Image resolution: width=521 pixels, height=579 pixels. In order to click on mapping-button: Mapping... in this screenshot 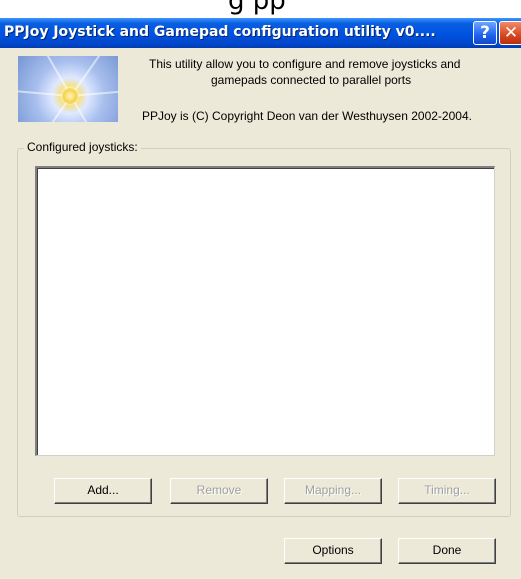, I will do `click(333, 491)`.